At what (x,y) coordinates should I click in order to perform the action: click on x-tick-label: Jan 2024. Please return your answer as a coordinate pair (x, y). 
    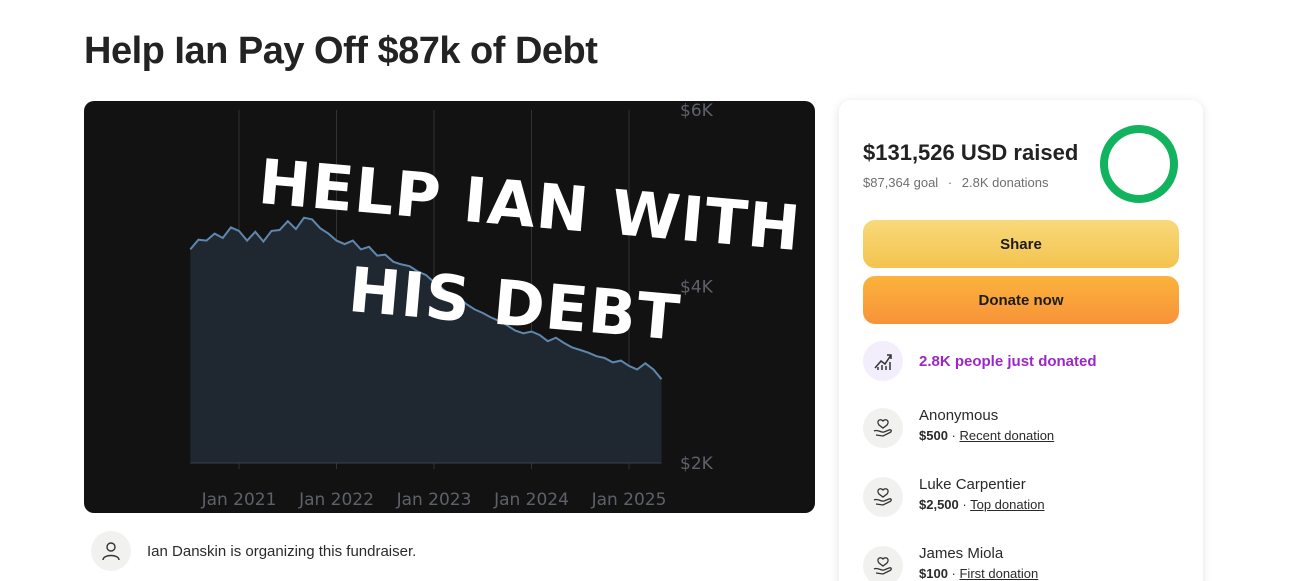
    Looking at the image, I should click on (531, 500).